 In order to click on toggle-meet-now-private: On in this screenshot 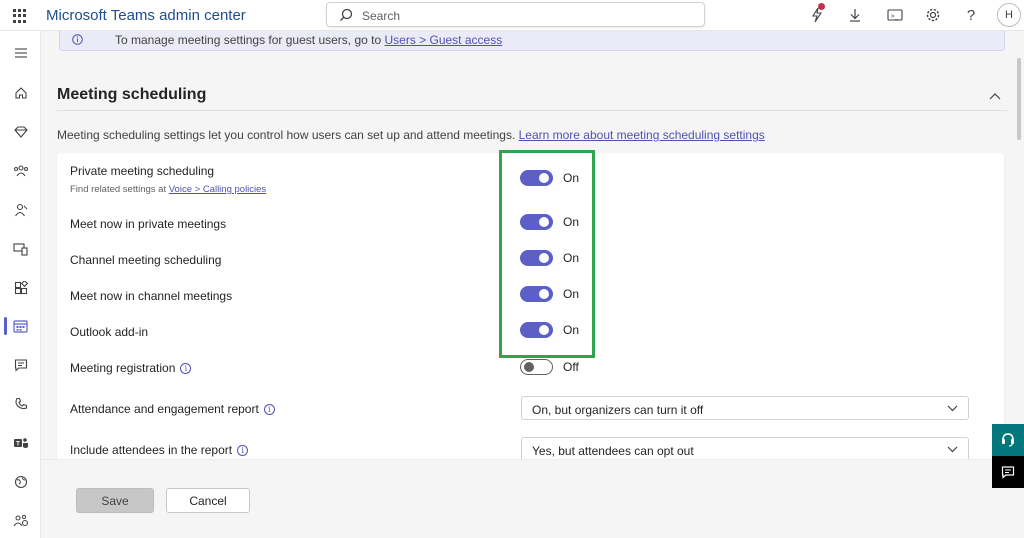, I will do `click(549, 222)`.